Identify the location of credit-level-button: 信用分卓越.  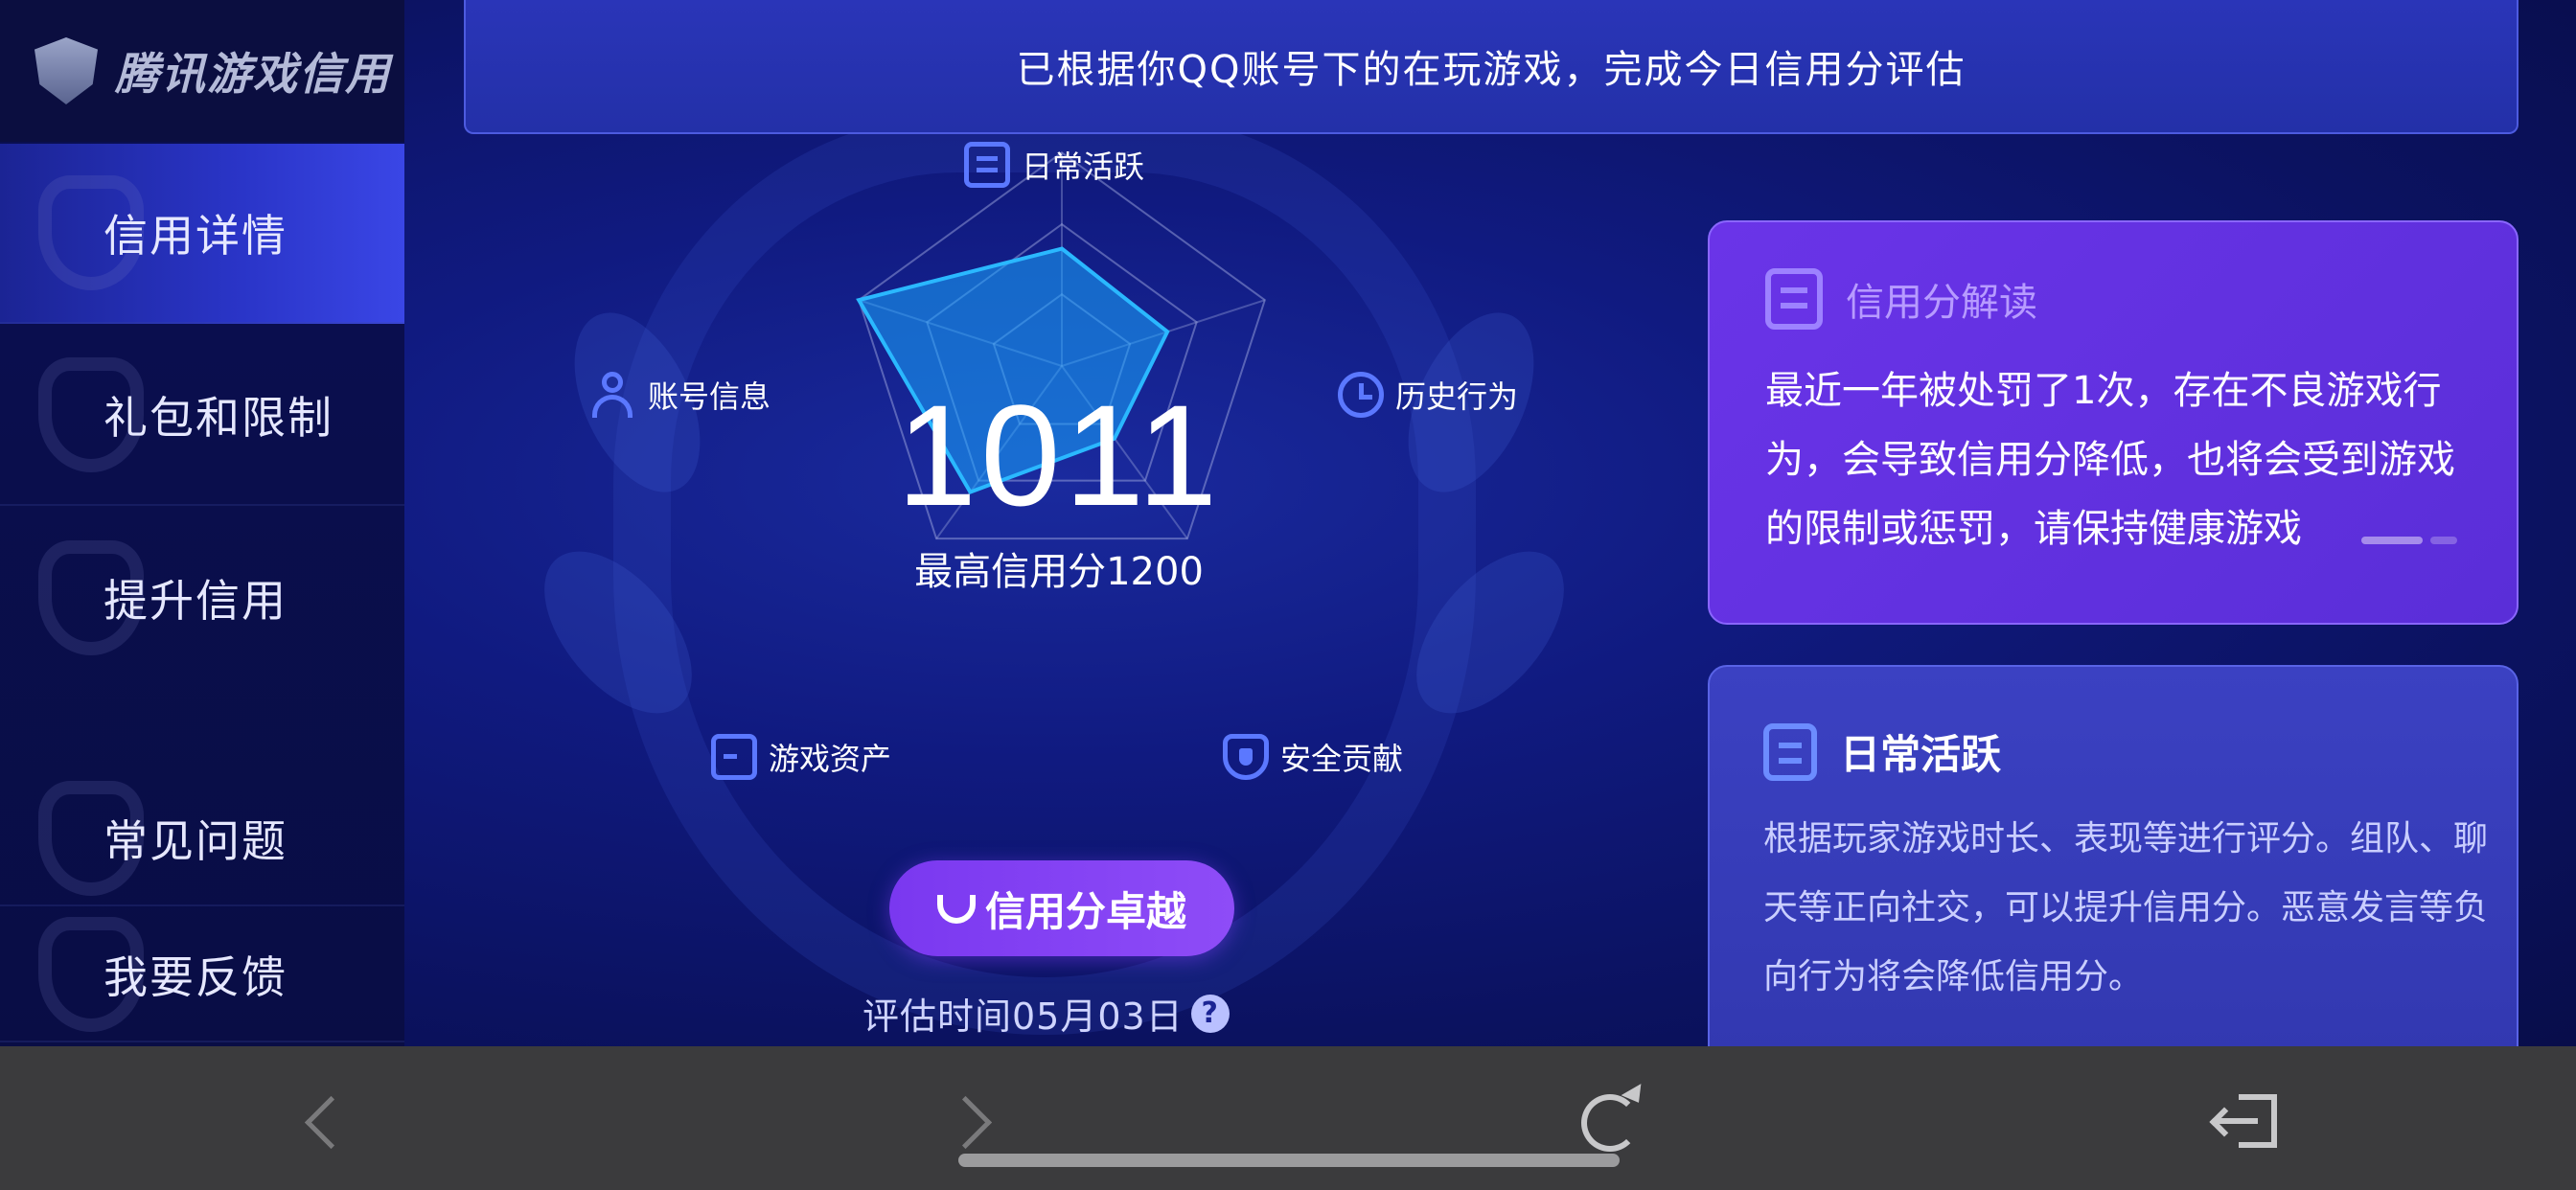
(1061, 908).